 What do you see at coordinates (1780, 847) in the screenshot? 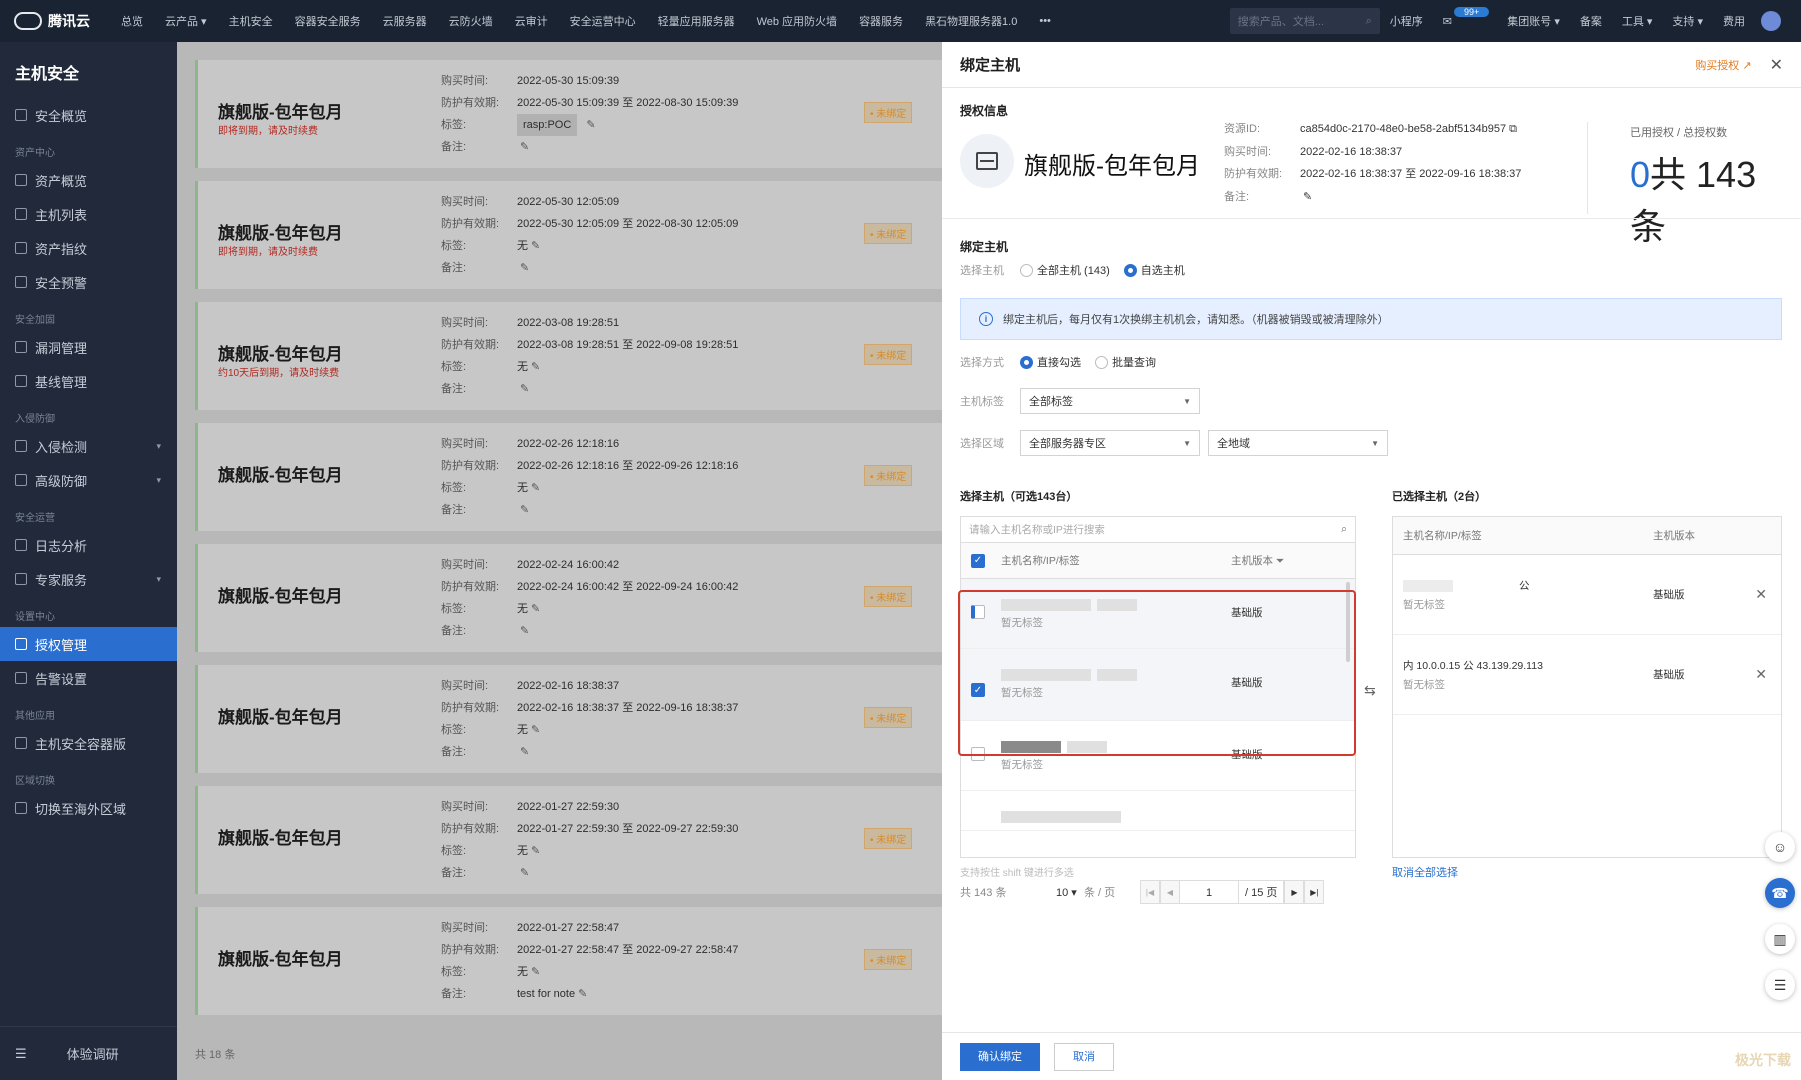
I see `smile-feedback-icon: ☺` at bounding box center [1780, 847].